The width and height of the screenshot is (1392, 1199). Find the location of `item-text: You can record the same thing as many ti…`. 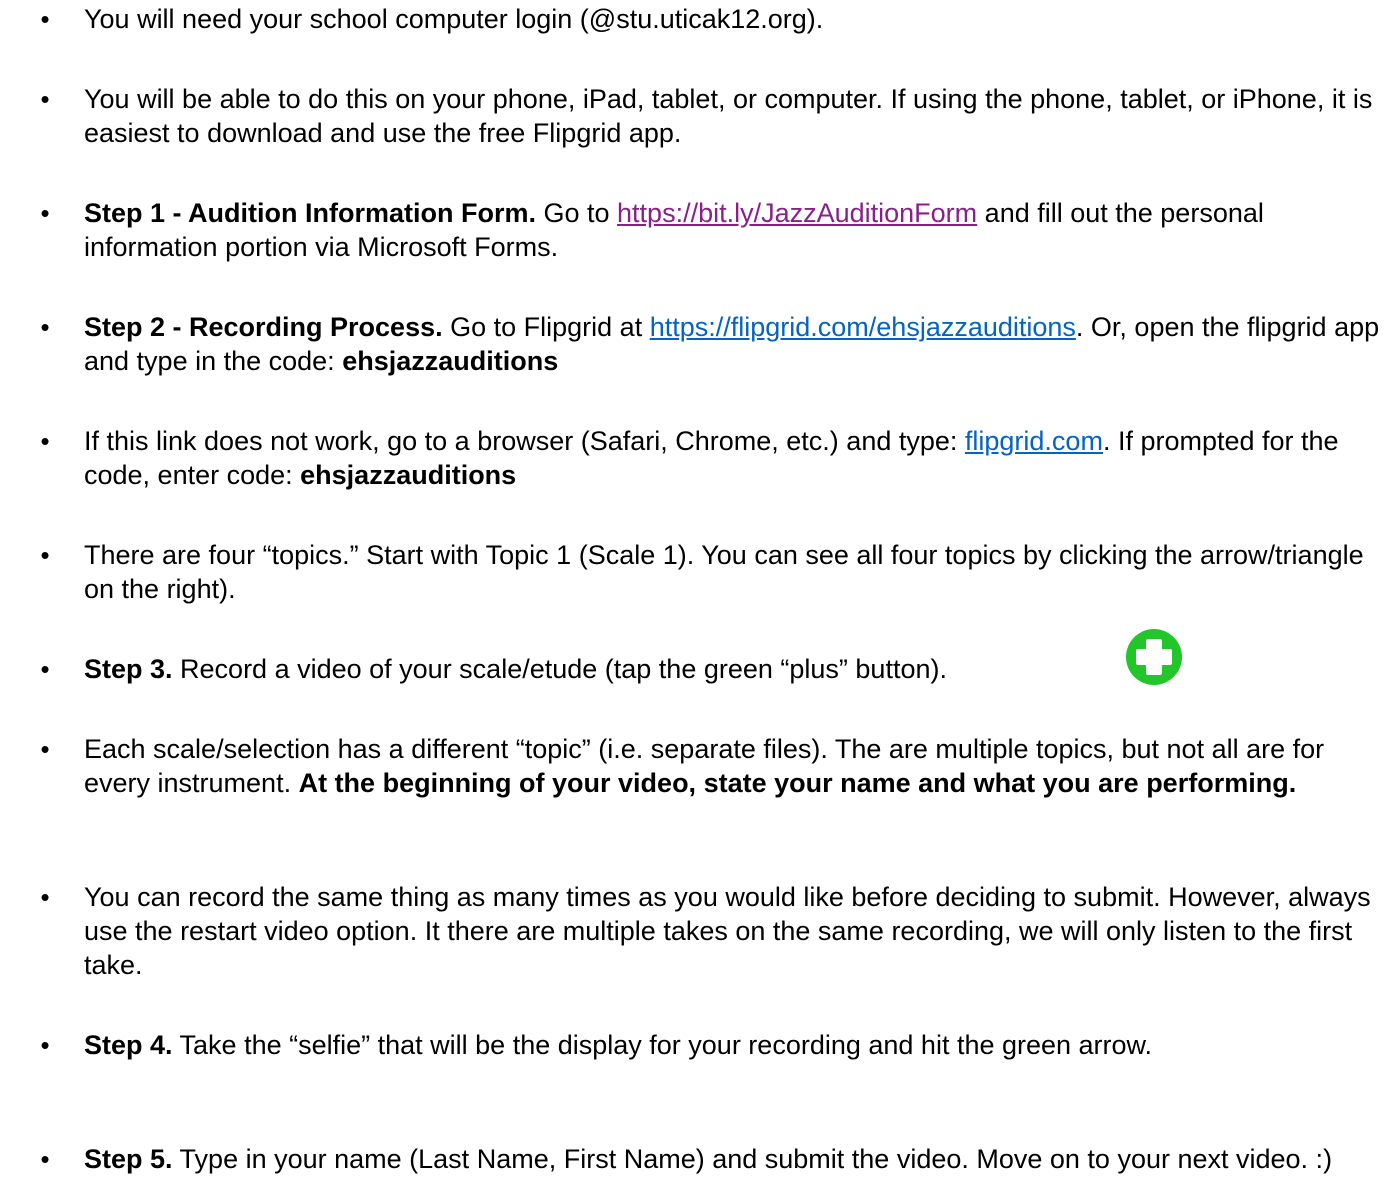

item-text: You can record the same thing as many ti… is located at coordinates (734, 931).